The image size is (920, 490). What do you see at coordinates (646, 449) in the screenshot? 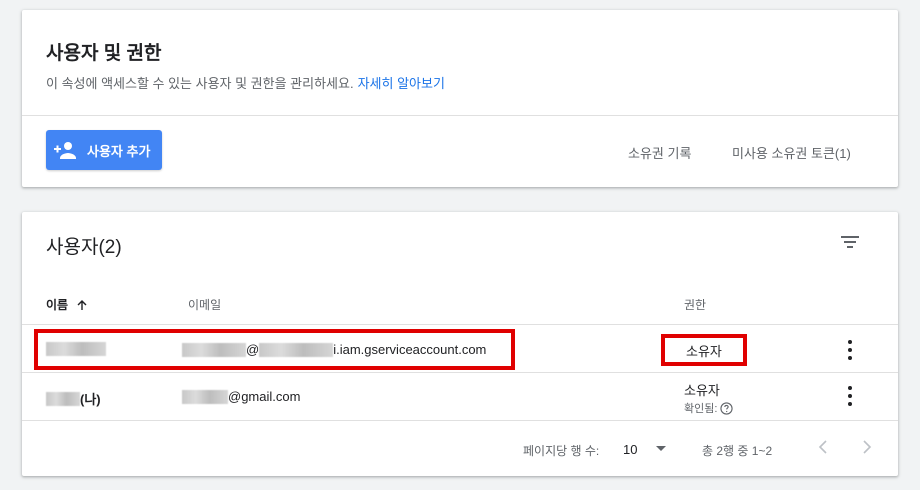
I see `rows-per-page-select: 10` at bounding box center [646, 449].